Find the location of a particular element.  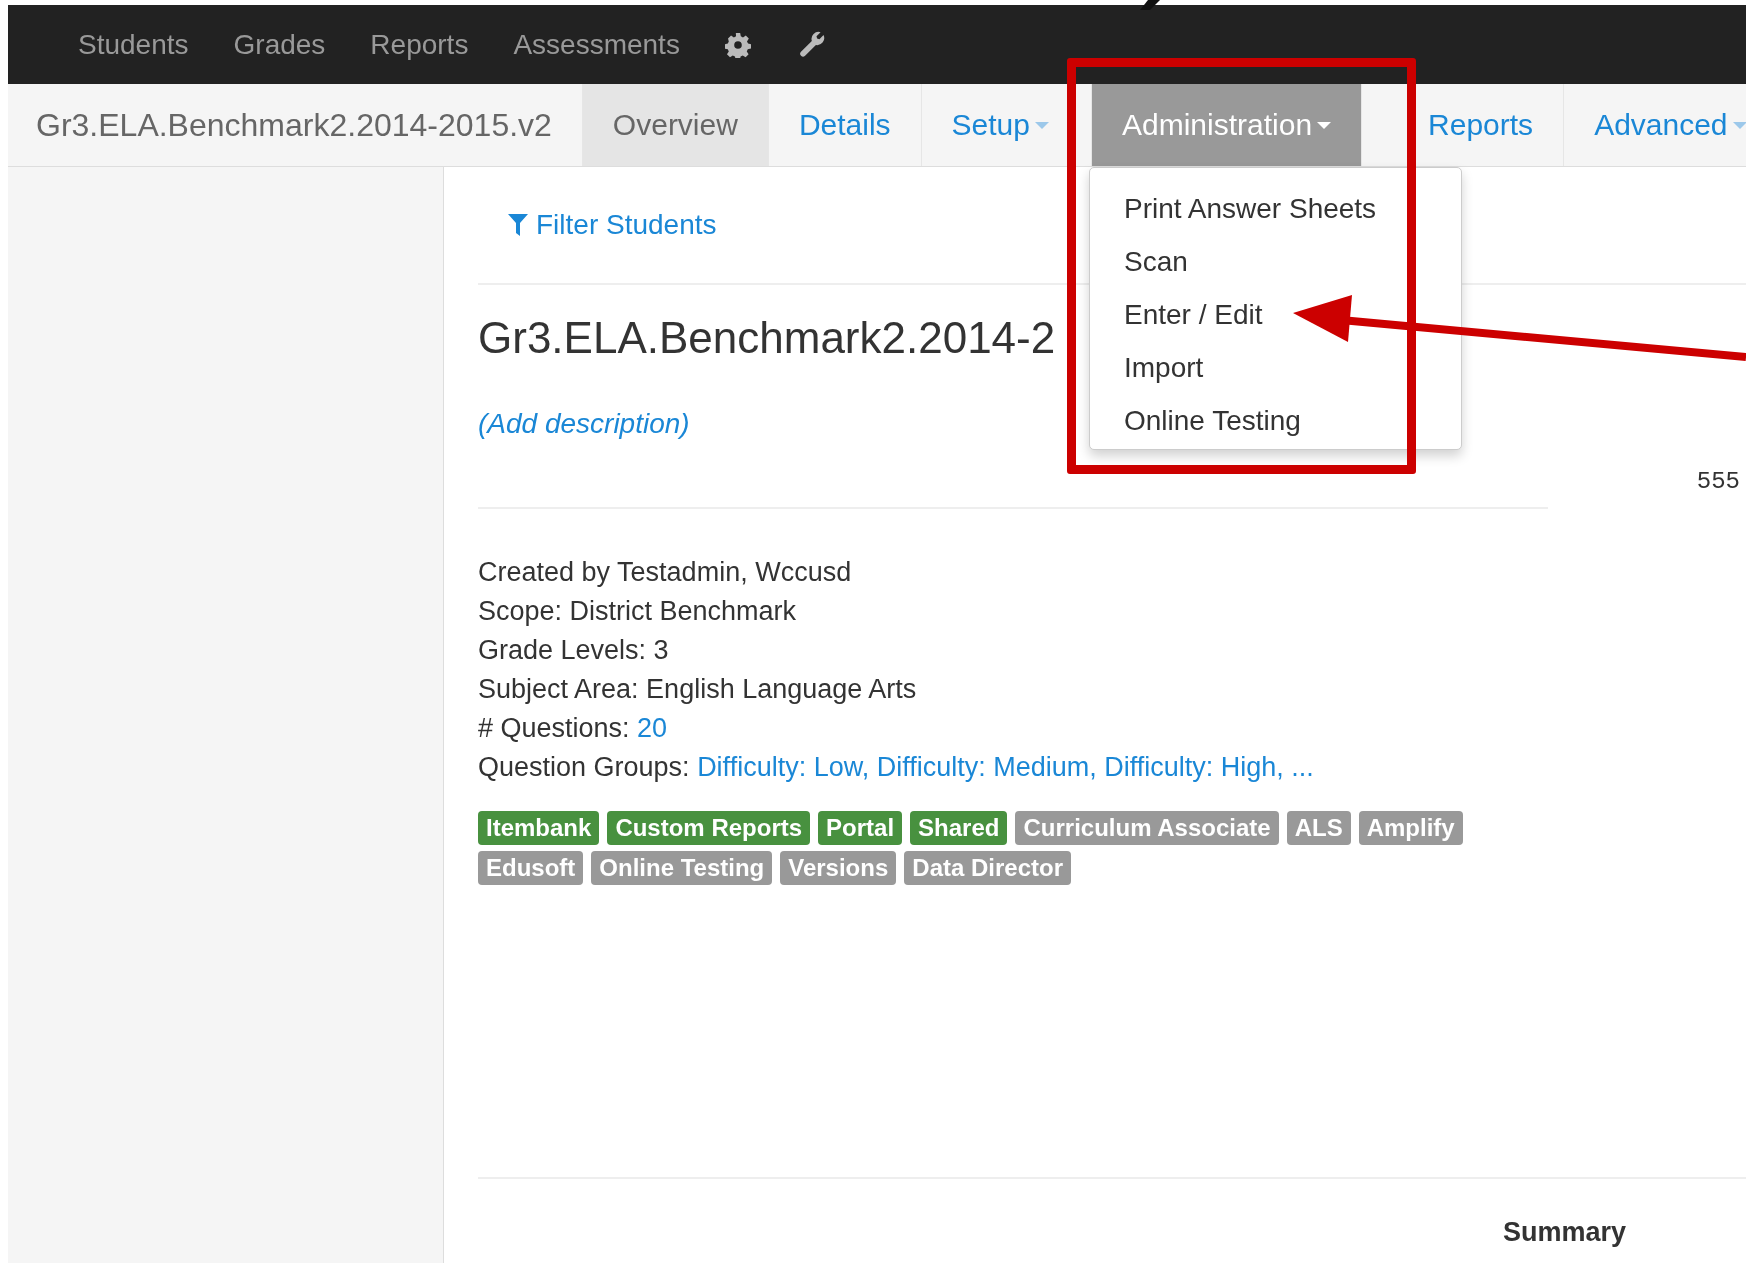

tag-label: Online Testing is located at coordinates (682, 868).